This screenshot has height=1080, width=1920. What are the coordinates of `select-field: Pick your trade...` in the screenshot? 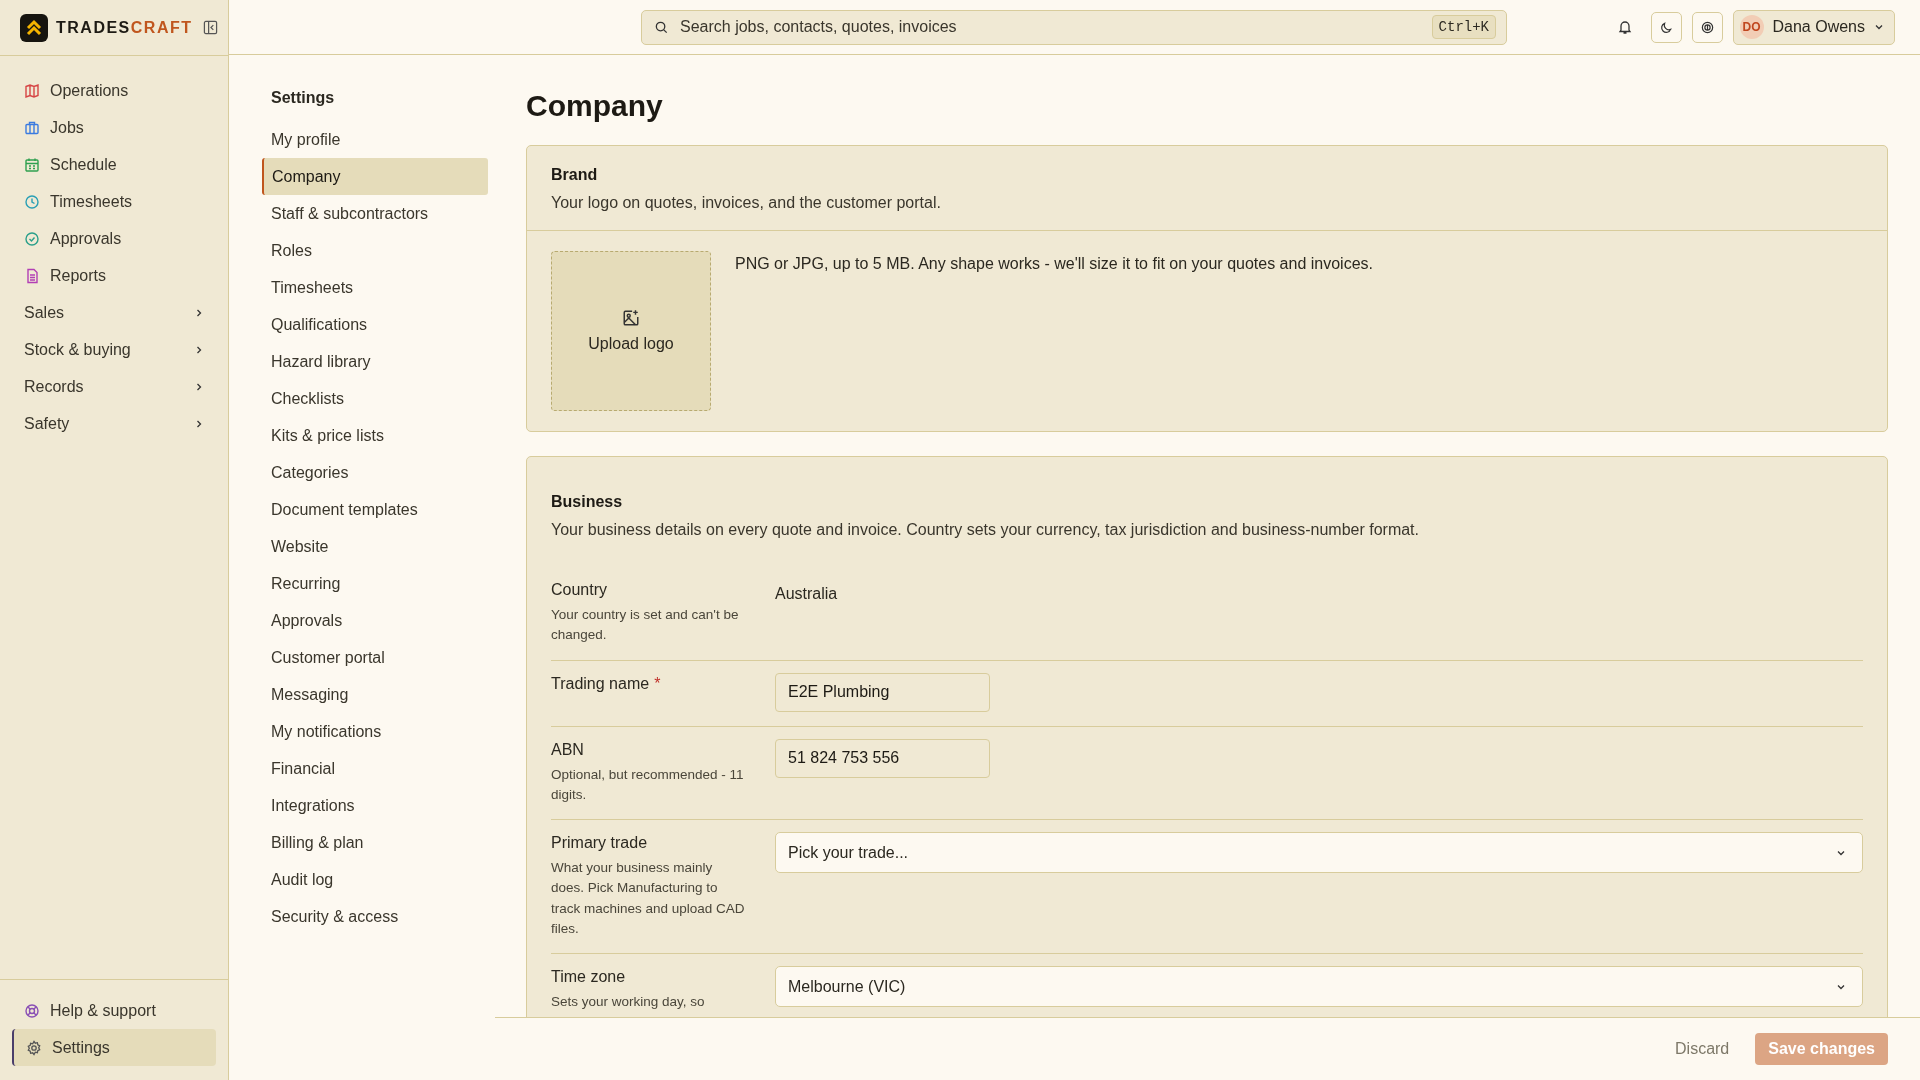 It's located at (1319, 852).